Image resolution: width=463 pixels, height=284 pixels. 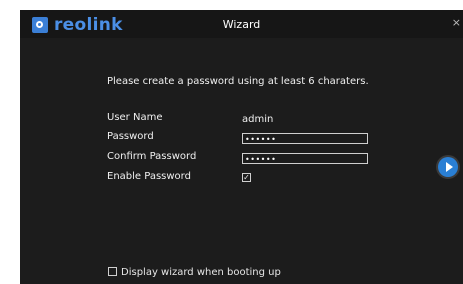 I want to click on window-title: Wizard, so click(x=241, y=24).